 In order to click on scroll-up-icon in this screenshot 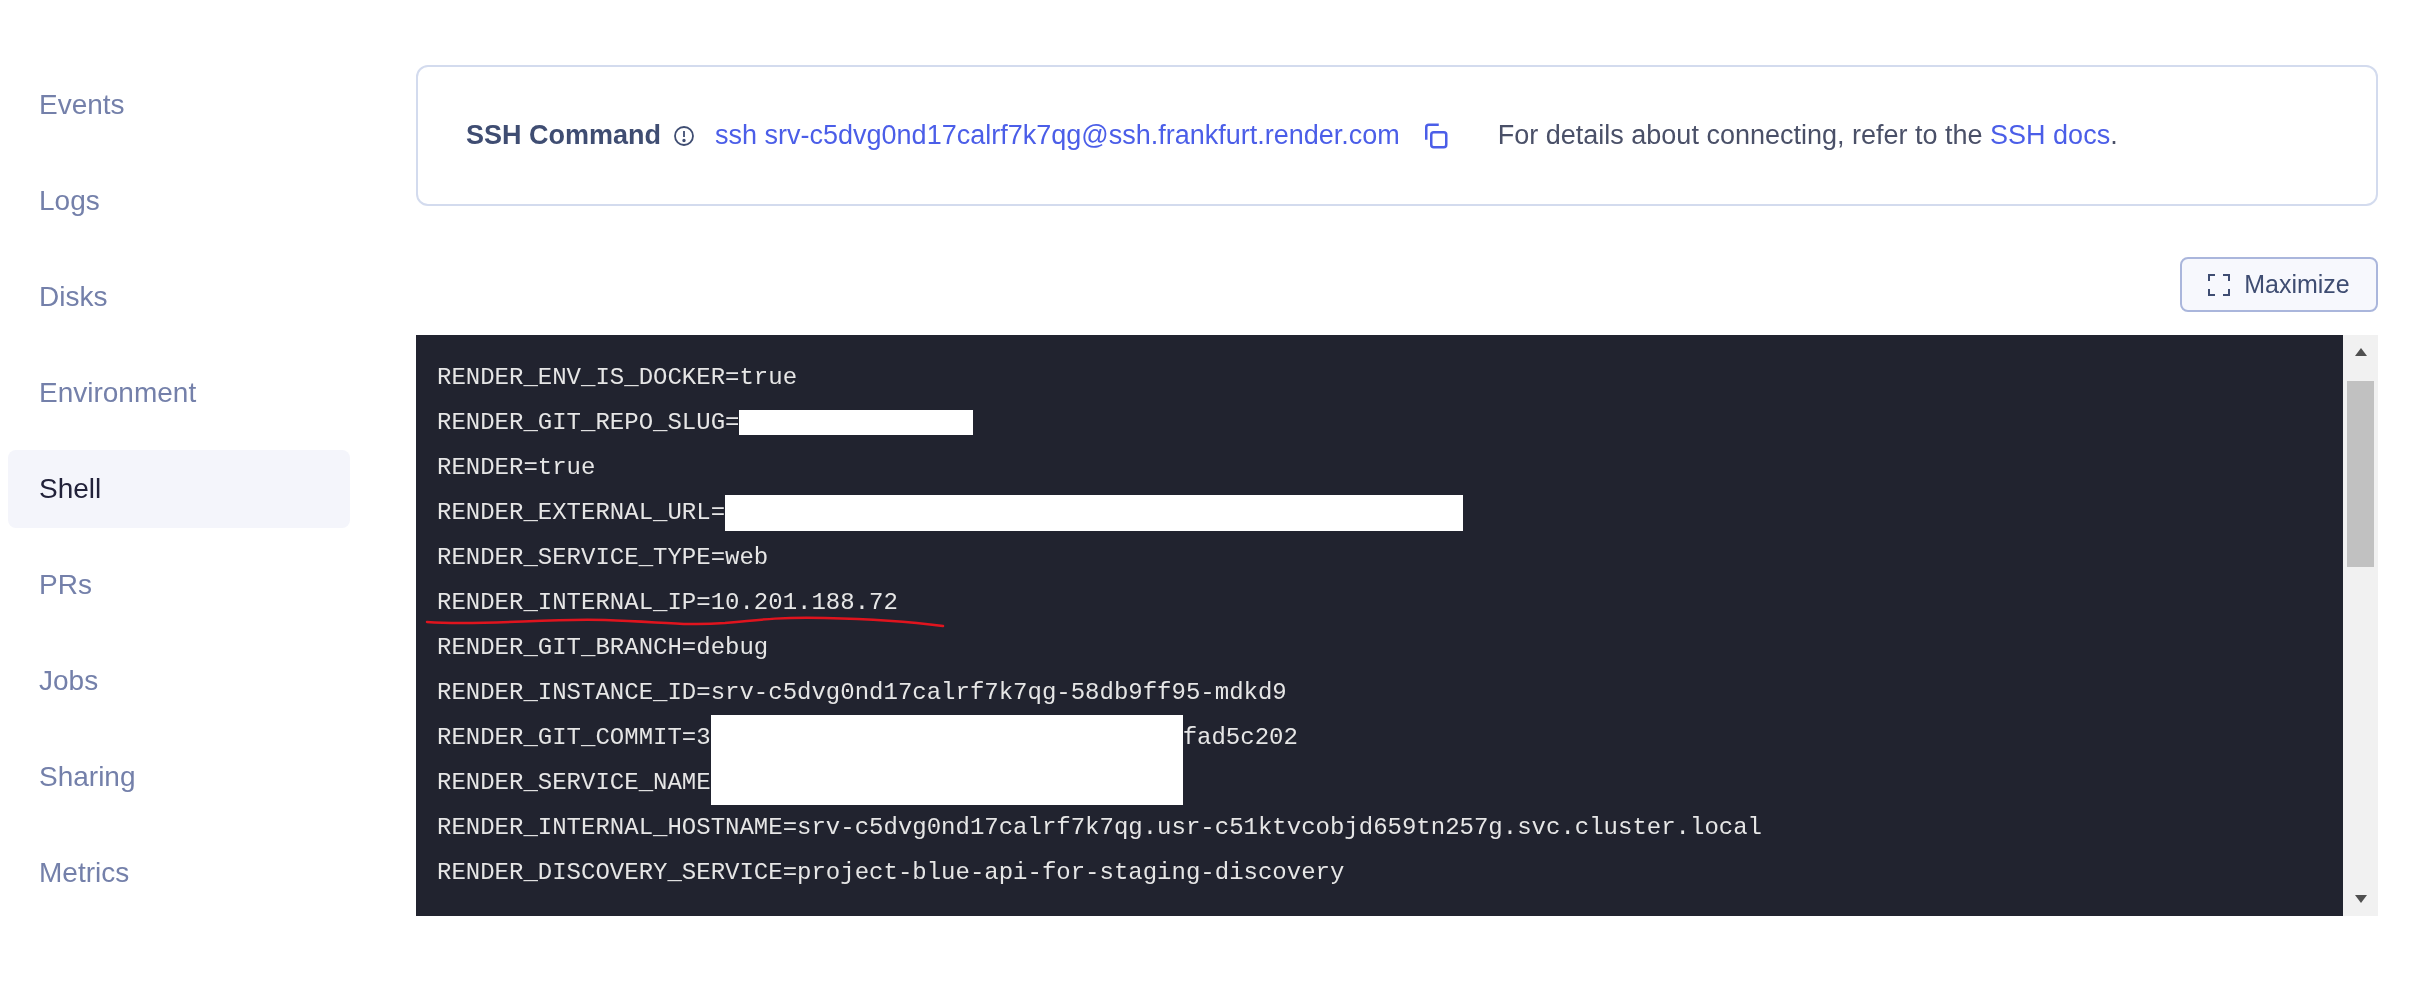, I will do `click(2360, 352)`.